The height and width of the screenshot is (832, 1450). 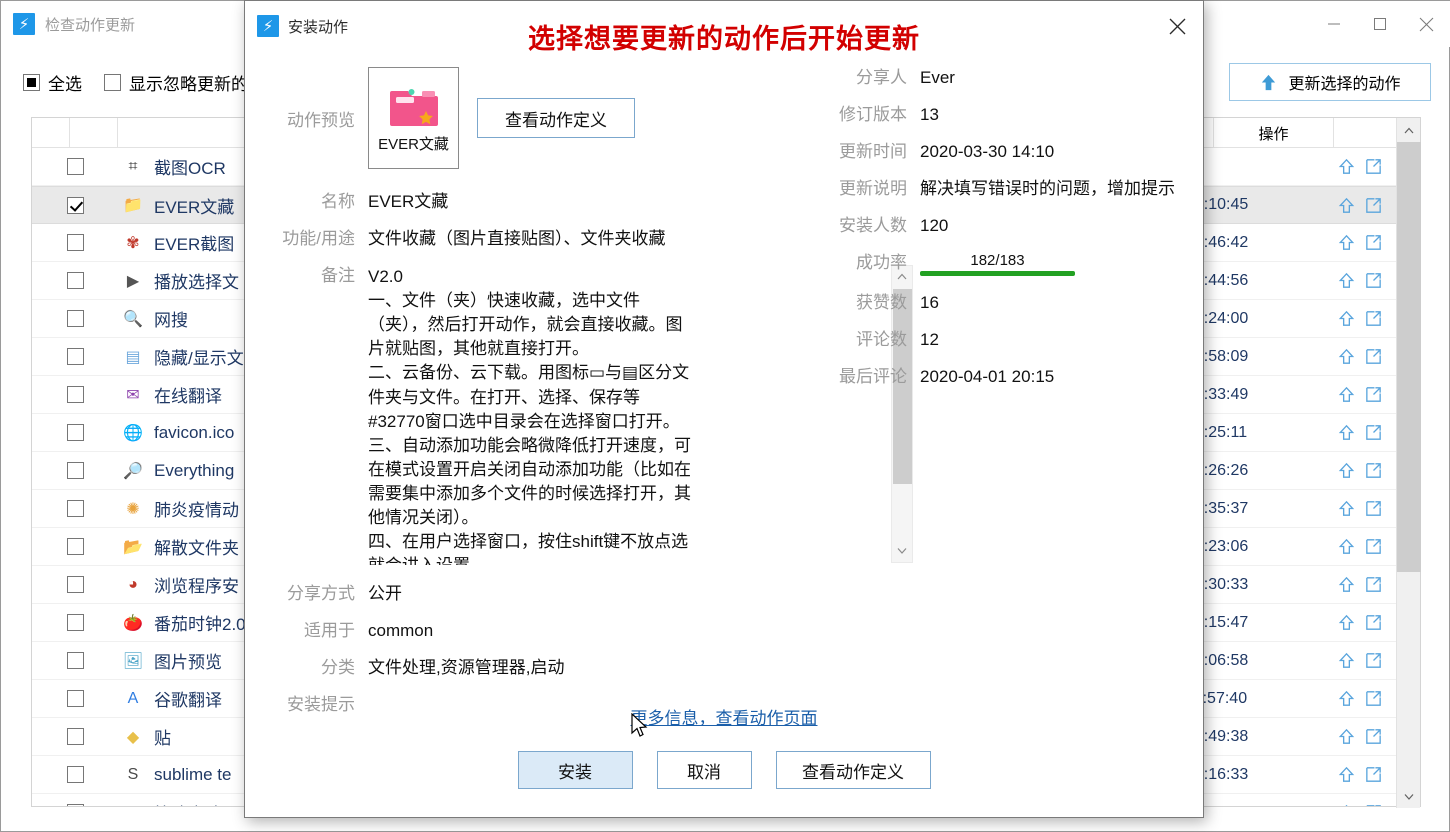 What do you see at coordinates (1330, 82) in the screenshot?
I see `update-selected-button: 更新选择的动作` at bounding box center [1330, 82].